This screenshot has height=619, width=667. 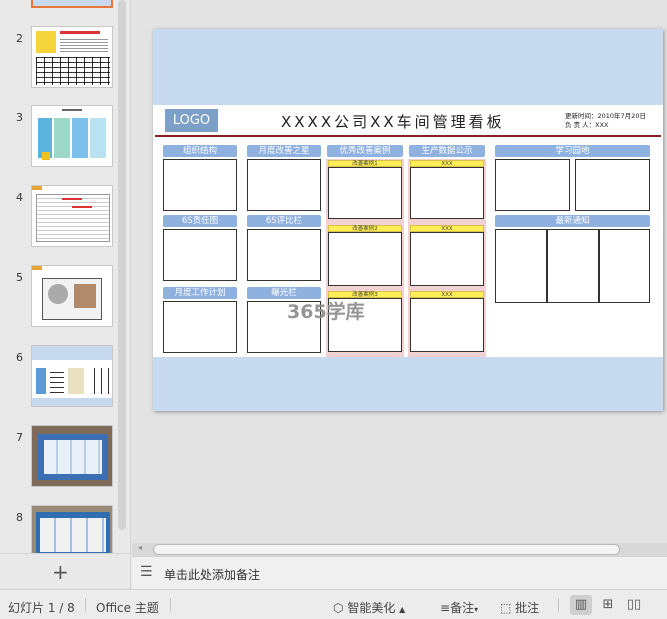 I want to click on board-meta: 更新时间：2010年7月20日 负 责 人：XXX, so click(x=605, y=121).